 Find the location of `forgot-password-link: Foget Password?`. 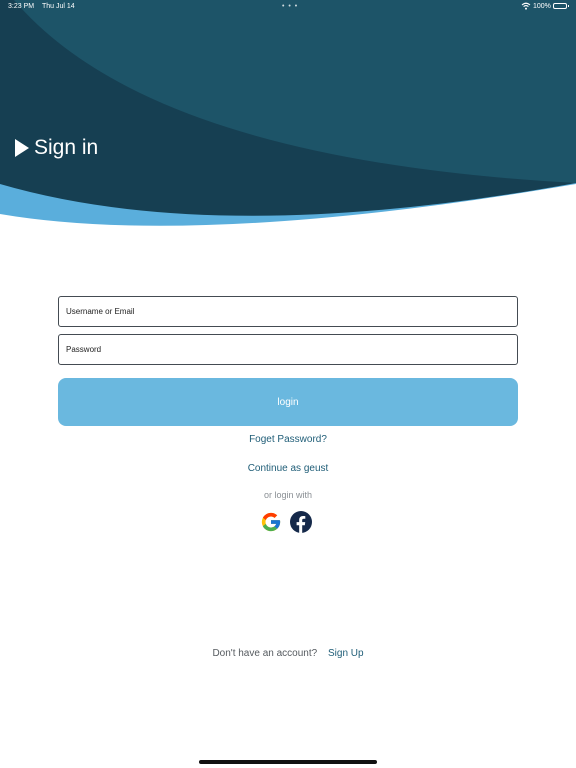

forgot-password-link: Foget Password? is located at coordinates (288, 439).